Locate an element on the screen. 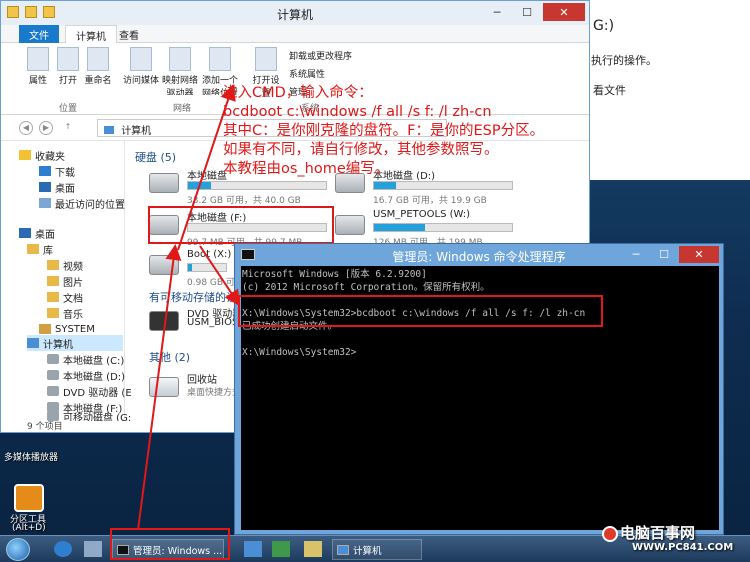  nav-drive-c: 本地磁盘 (C:) is located at coordinates (85, 359).